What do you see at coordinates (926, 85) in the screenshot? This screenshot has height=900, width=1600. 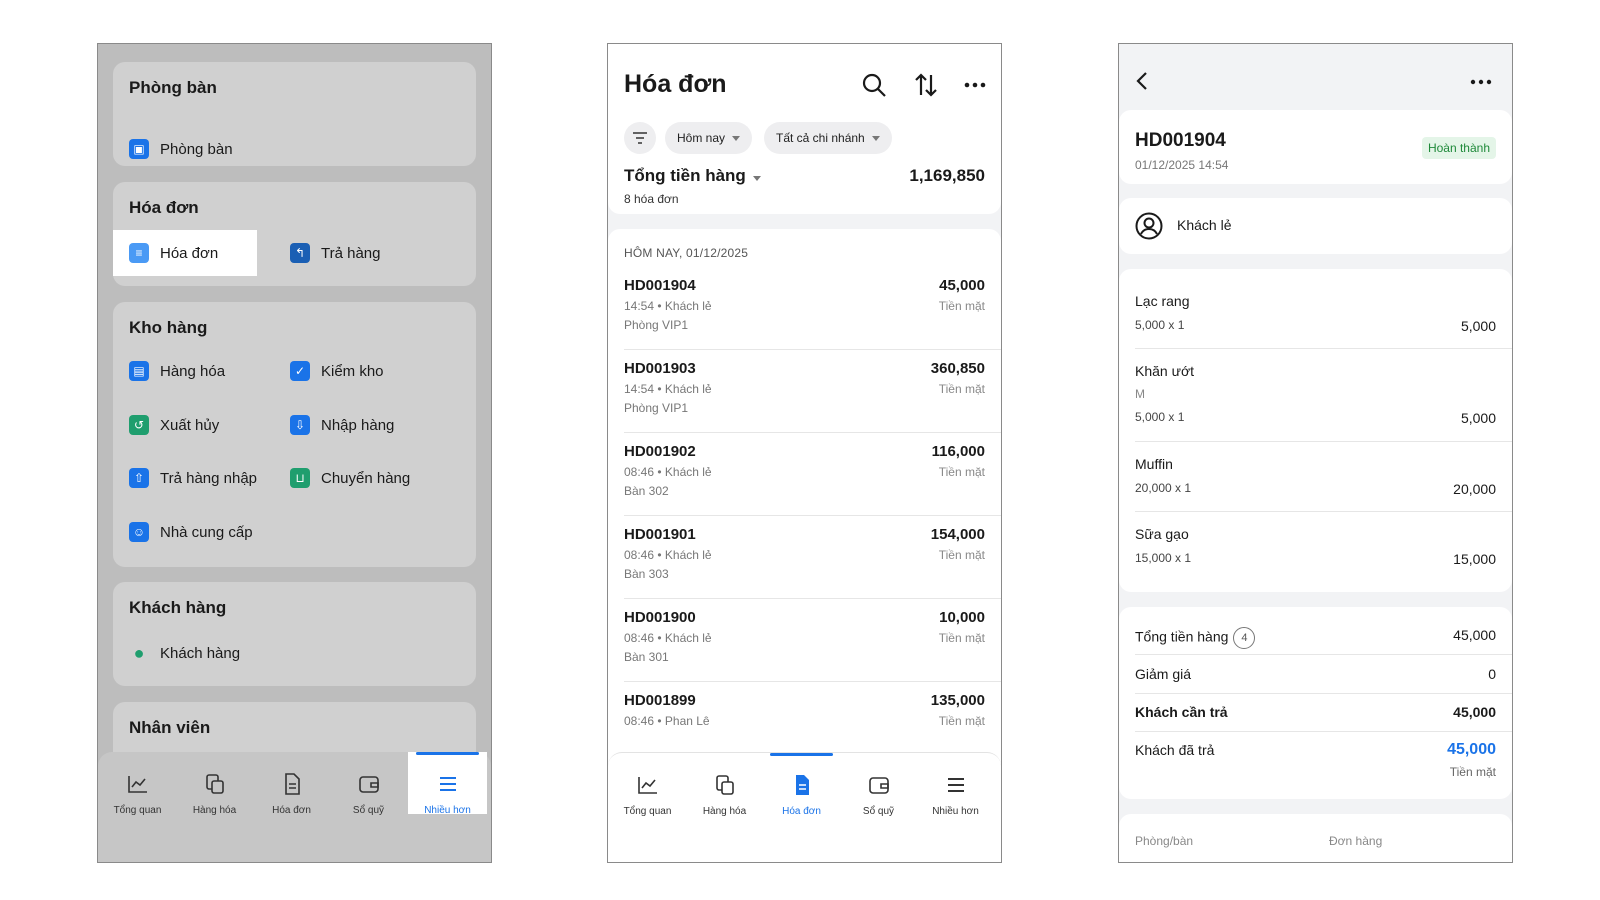 I see `sort-icon` at bounding box center [926, 85].